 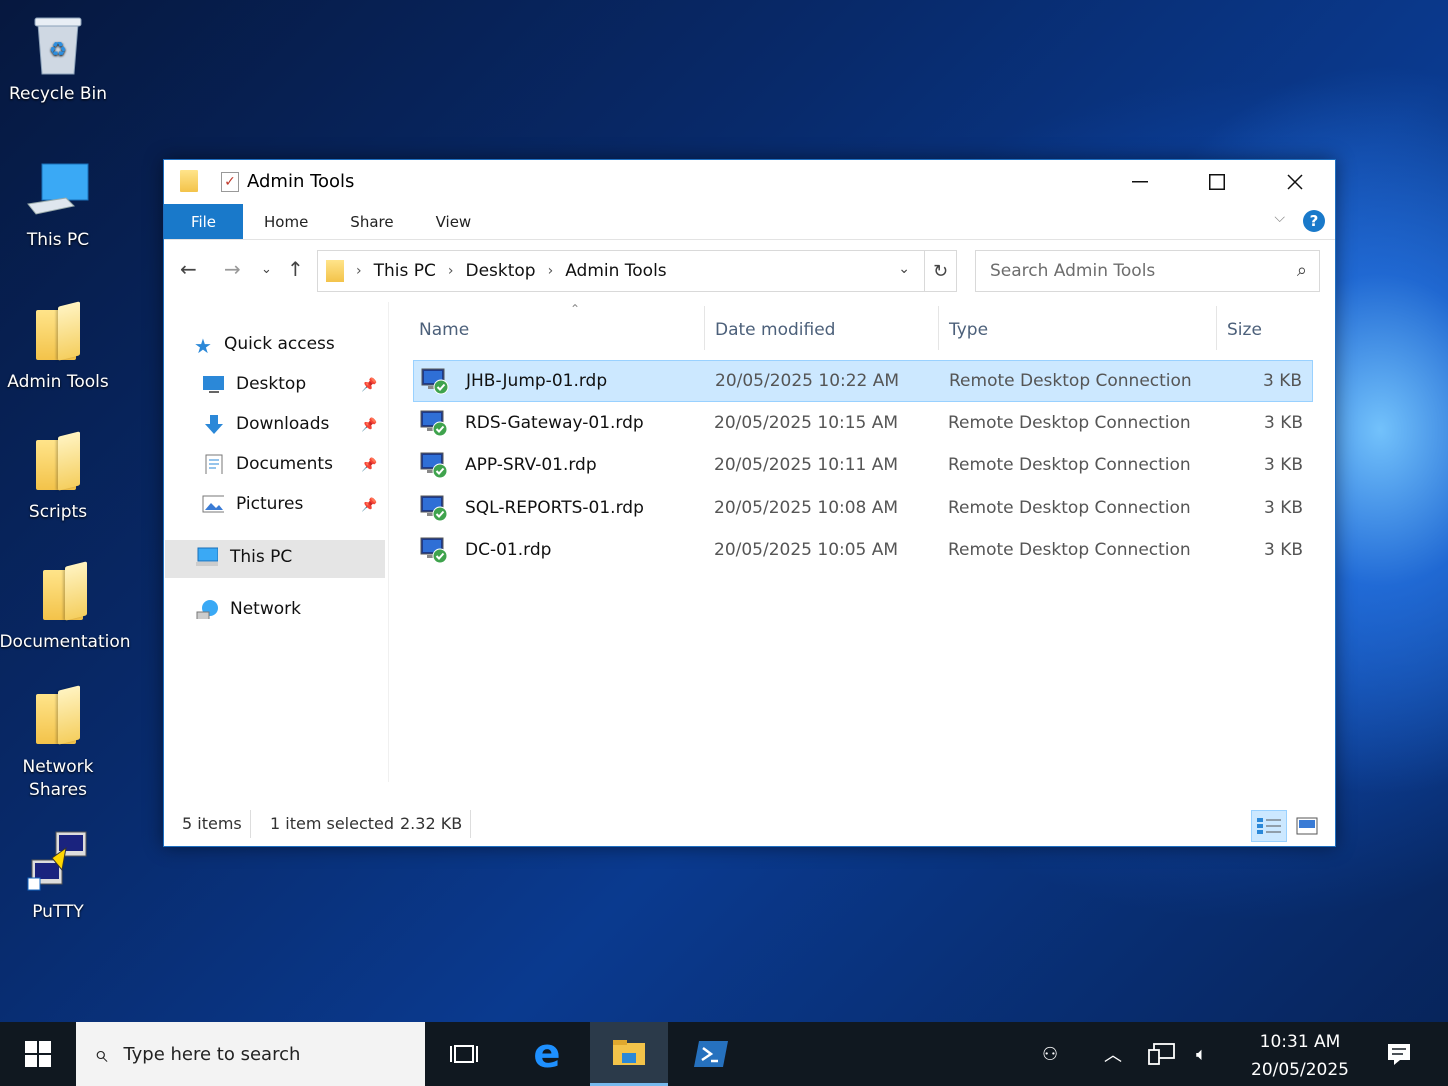 I want to click on title-bar: ✓ Admin Tools, so click(x=749, y=182).